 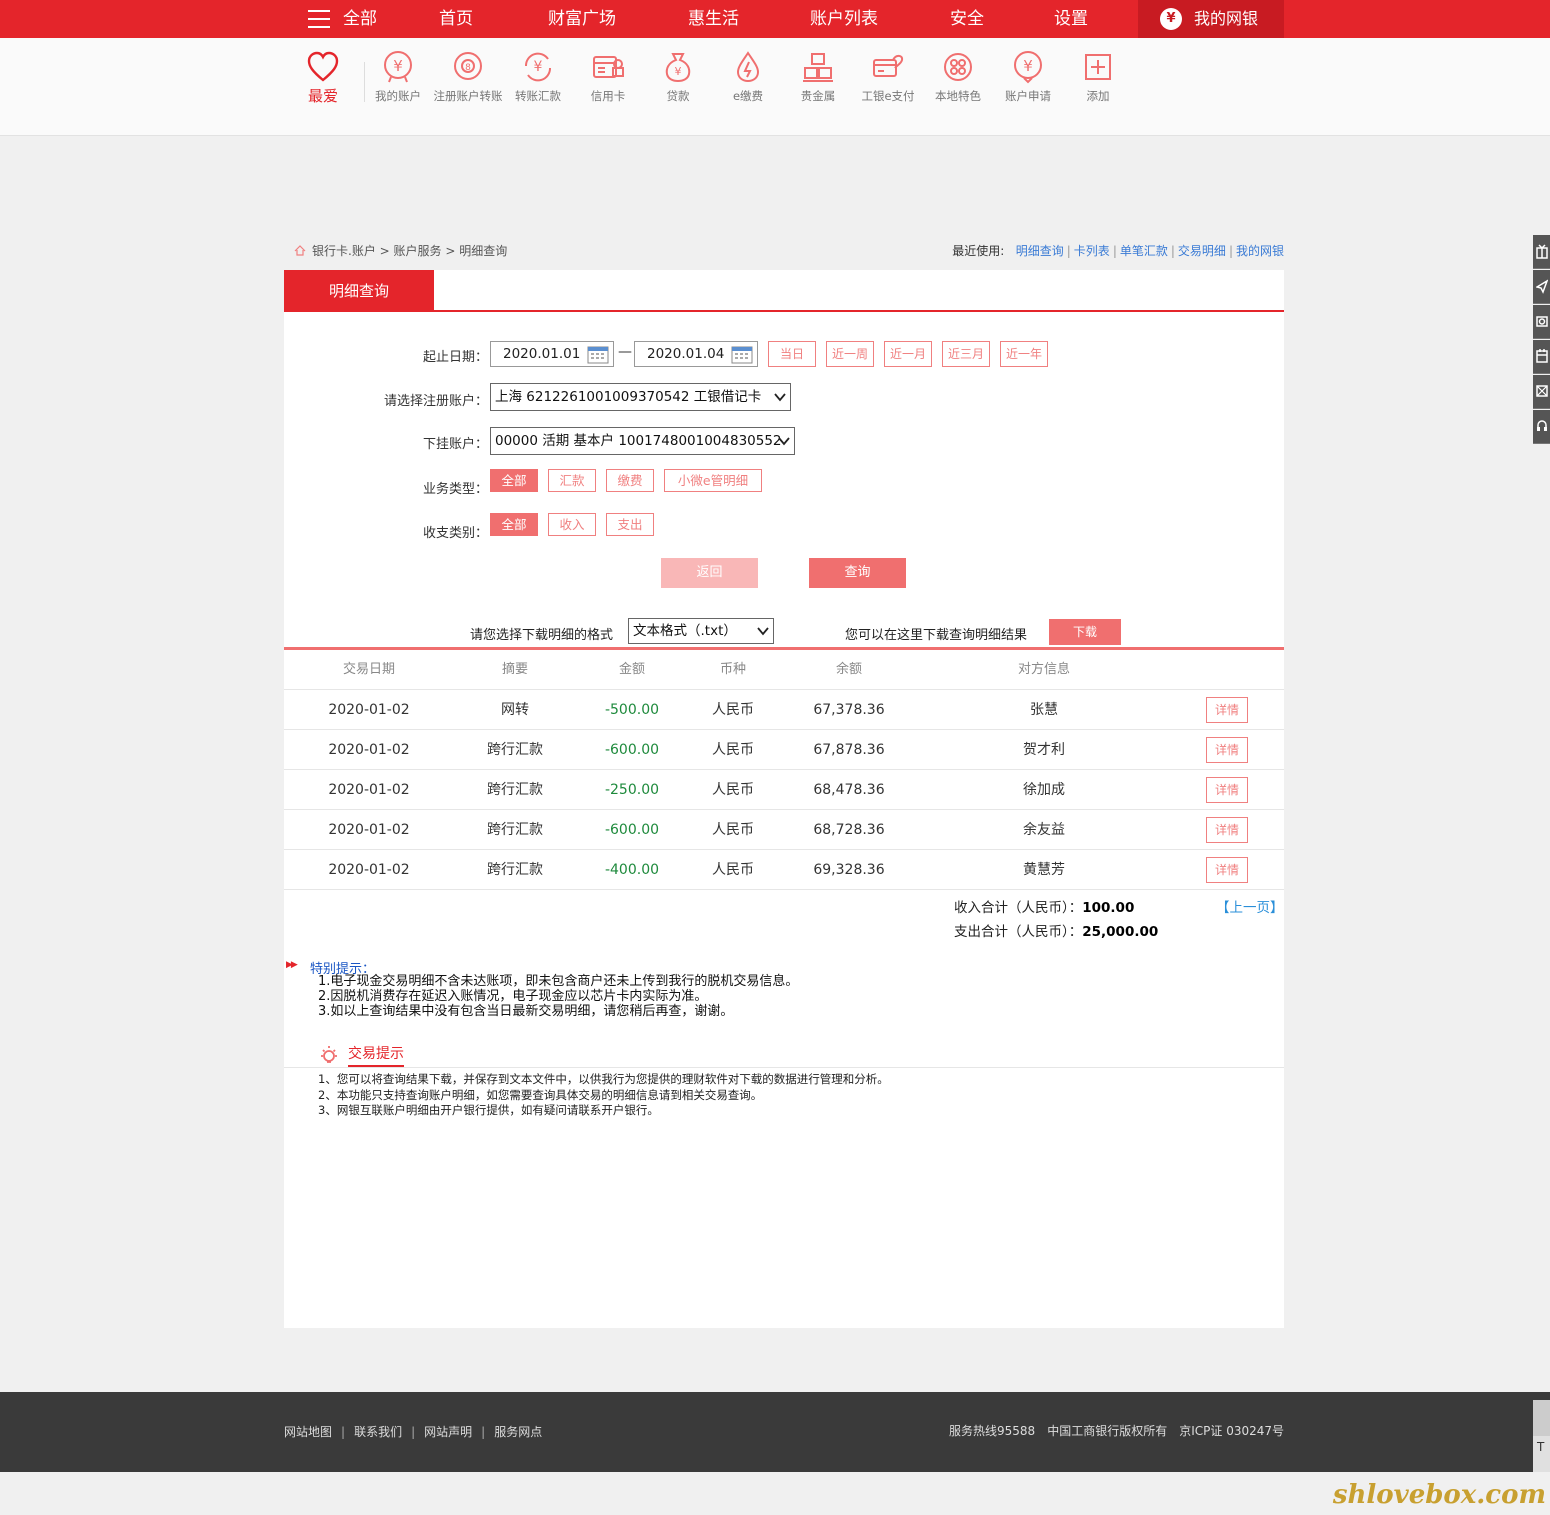 What do you see at coordinates (1250, 906) in the screenshot?
I see `prev-page-link: 【上一页】` at bounding box center [1250, 906].